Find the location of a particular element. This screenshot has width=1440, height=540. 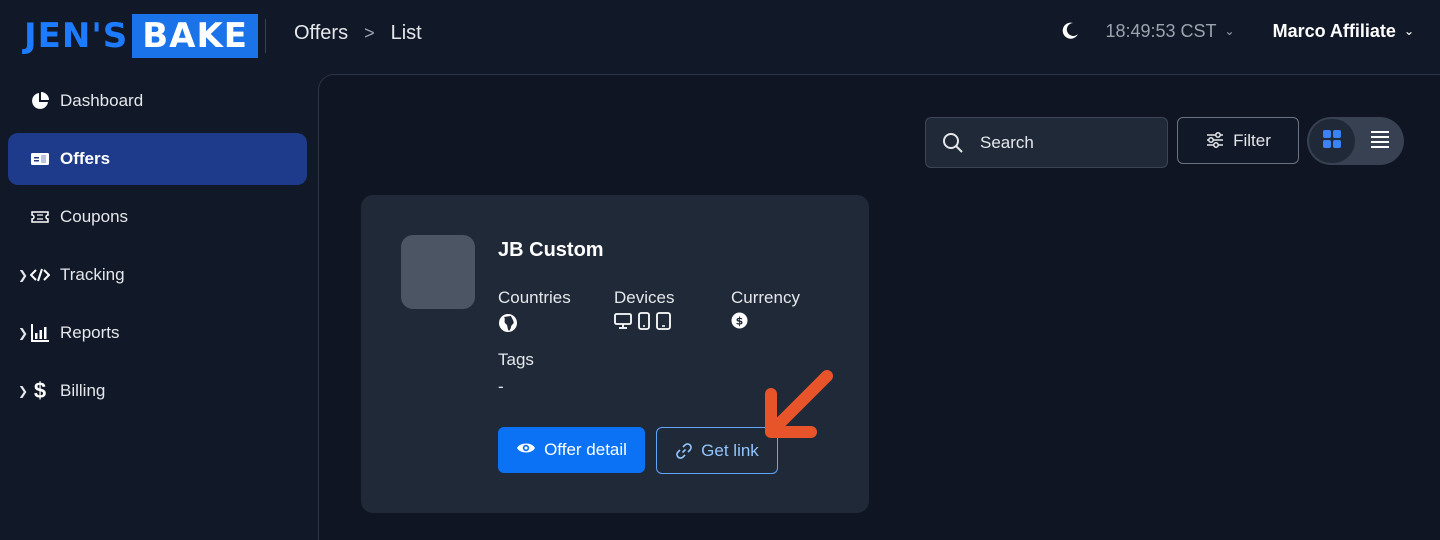

offer-detail-label: Offer detail is located at coordinates (585, 449).